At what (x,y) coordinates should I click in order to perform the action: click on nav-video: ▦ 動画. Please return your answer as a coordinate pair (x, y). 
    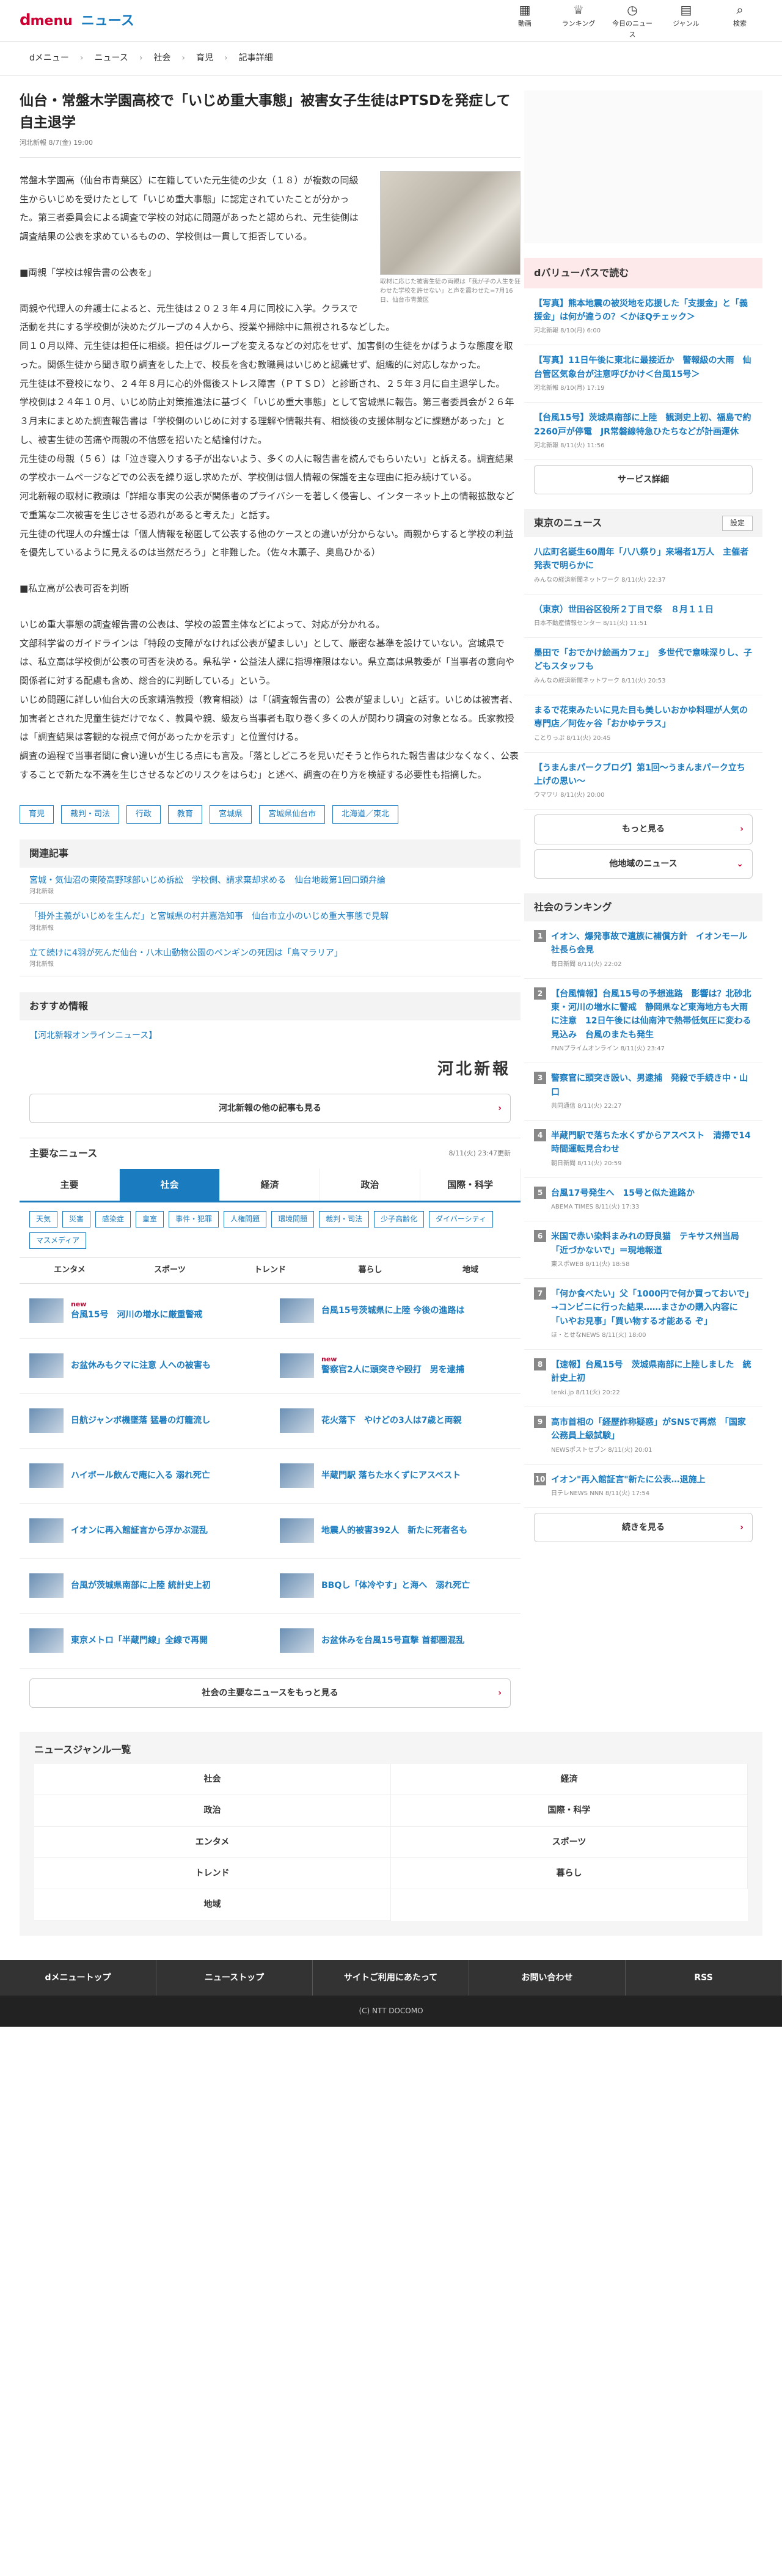
    Looking at the image, I should click on (524, 20).